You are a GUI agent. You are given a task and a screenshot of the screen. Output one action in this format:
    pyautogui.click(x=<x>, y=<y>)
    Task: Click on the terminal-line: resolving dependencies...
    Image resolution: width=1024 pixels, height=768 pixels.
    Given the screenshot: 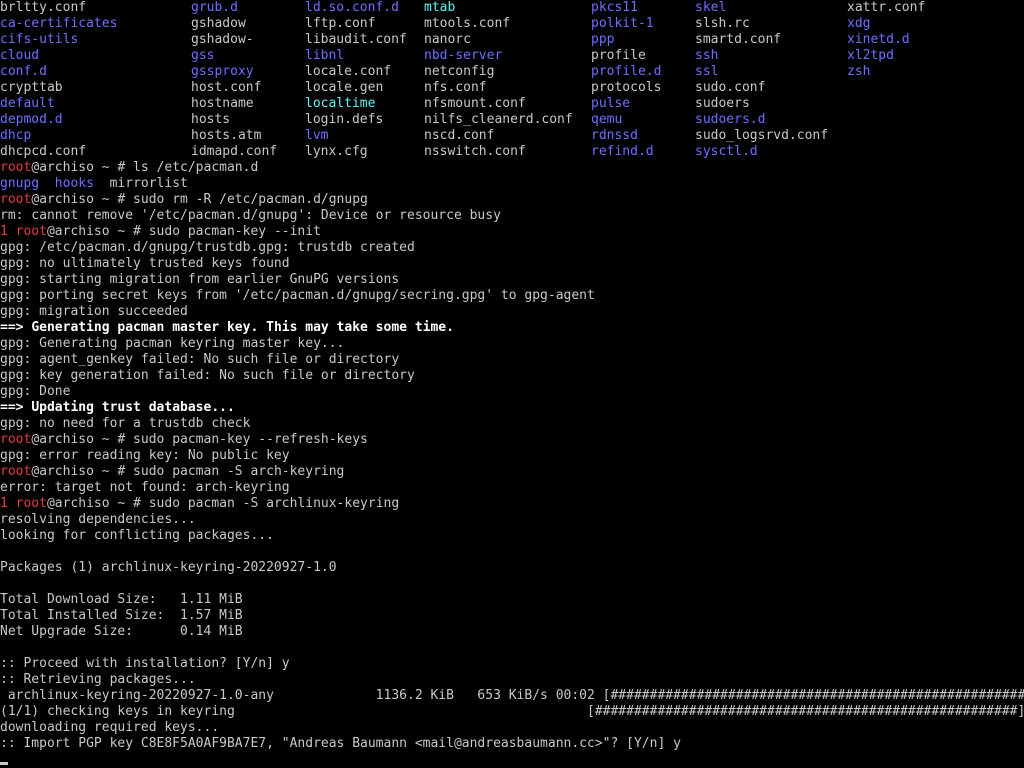 What is the action you would take?
    pyautogui.click(x=512, y=520)
    